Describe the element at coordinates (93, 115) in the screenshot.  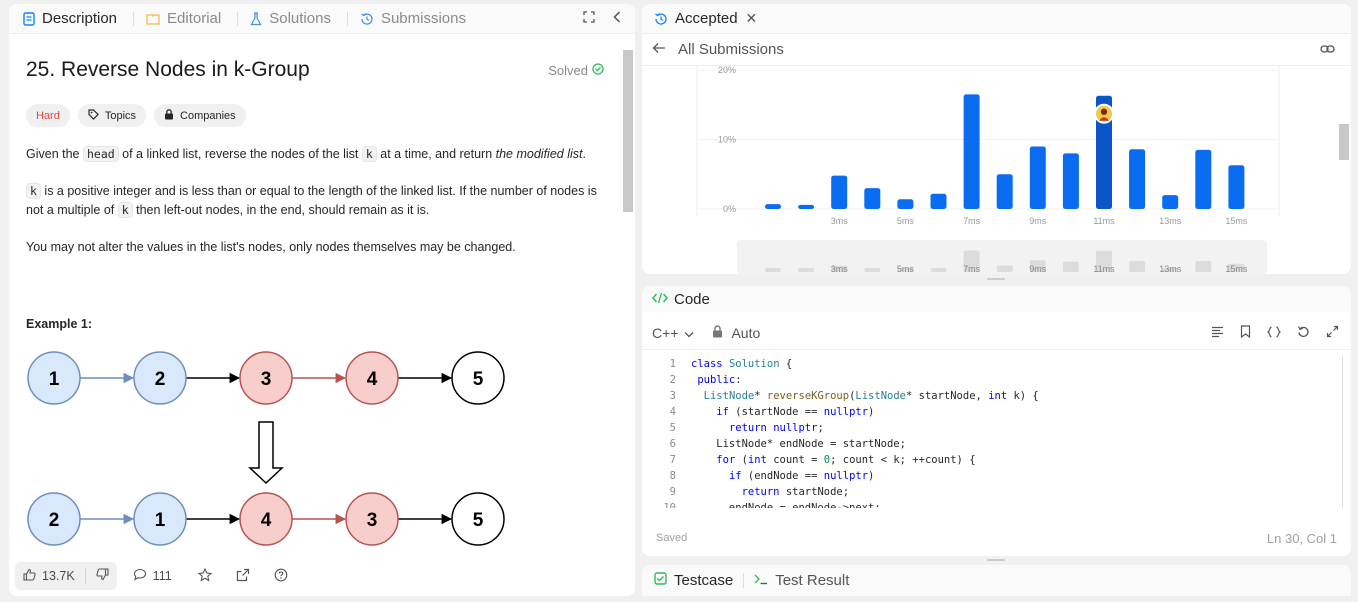
I see `tag-icon` at that location.